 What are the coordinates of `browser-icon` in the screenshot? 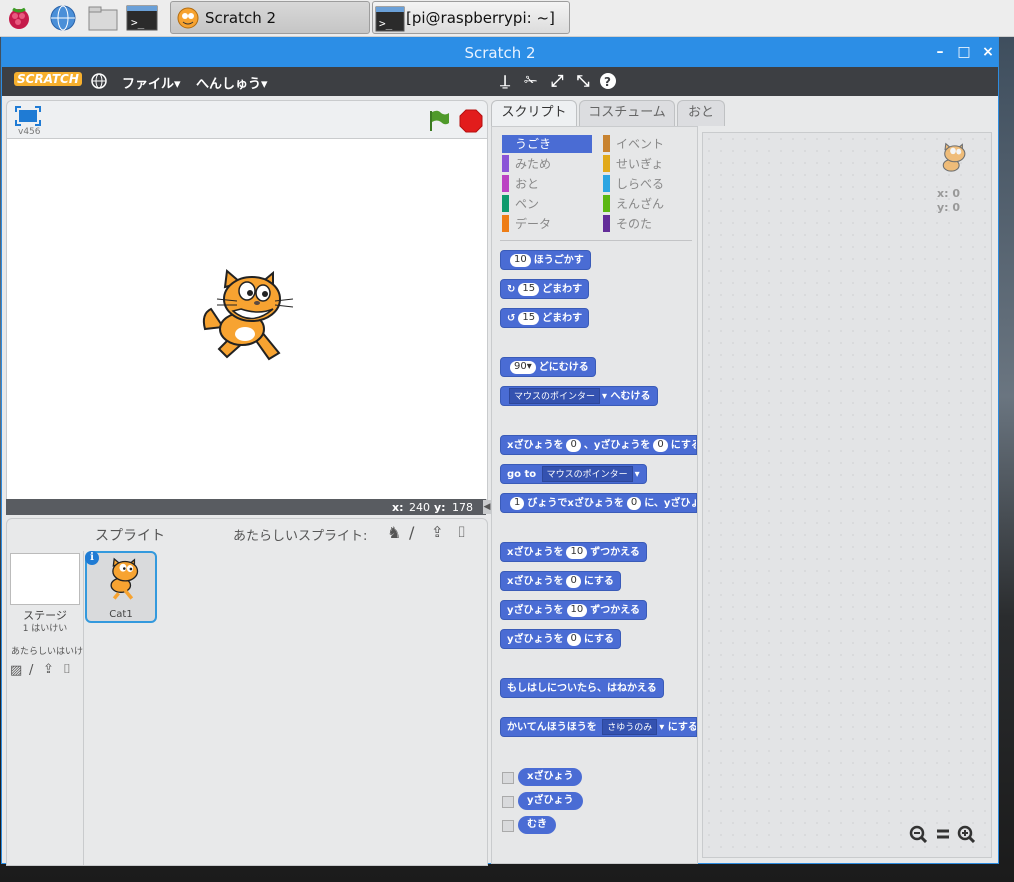 It's located at (63, 18).